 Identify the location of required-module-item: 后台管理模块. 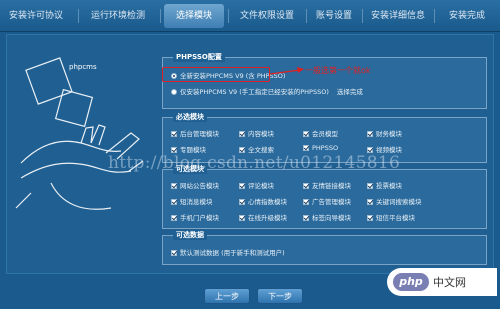
(195, 133).